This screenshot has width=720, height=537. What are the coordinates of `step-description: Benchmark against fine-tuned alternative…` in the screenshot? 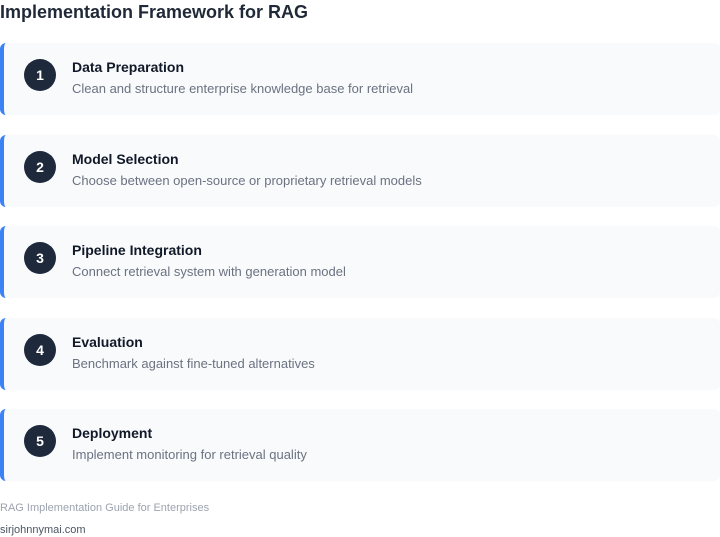 It's located at (193, 363).